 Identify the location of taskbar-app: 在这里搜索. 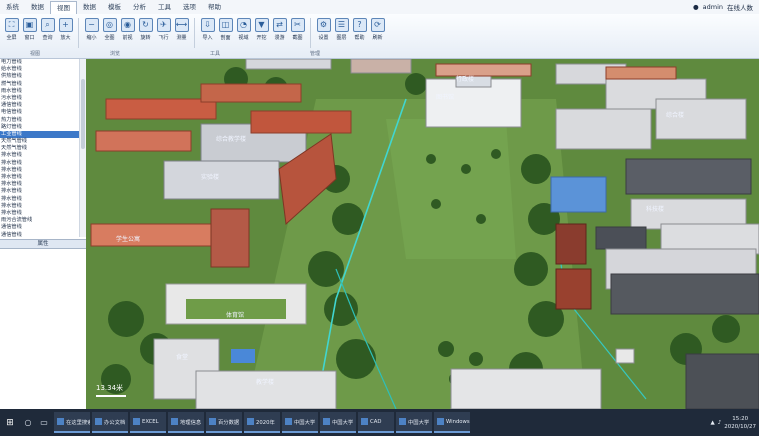
(72, 422).